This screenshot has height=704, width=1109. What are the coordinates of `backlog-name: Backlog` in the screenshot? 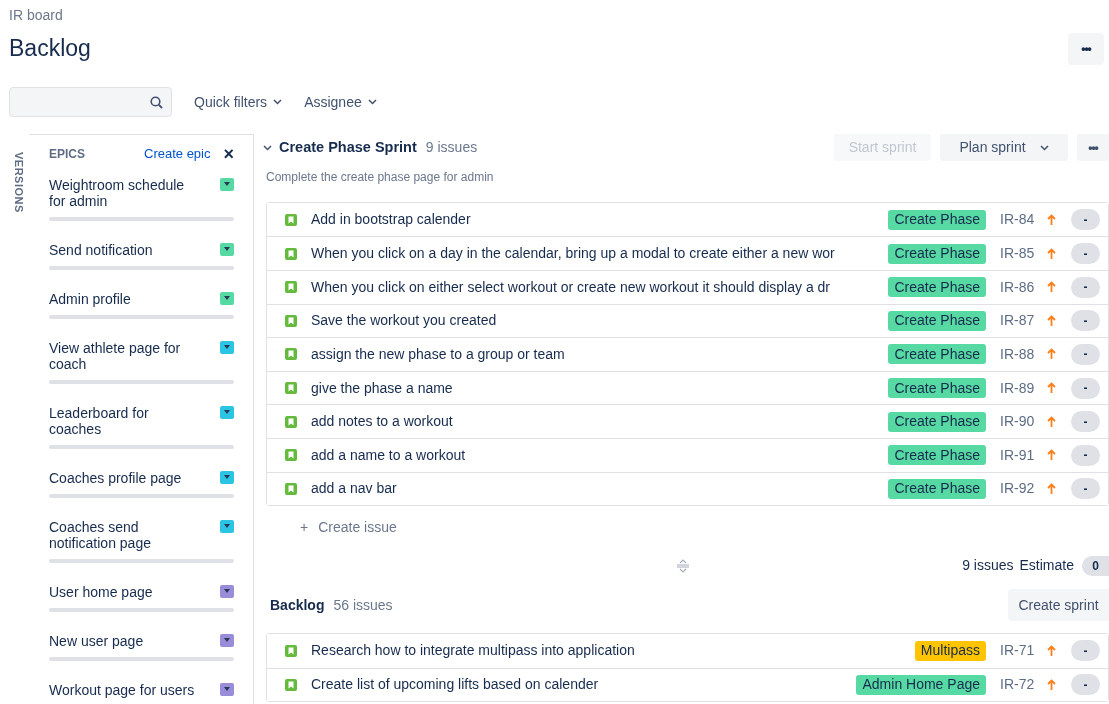 It's located at (297, 605).